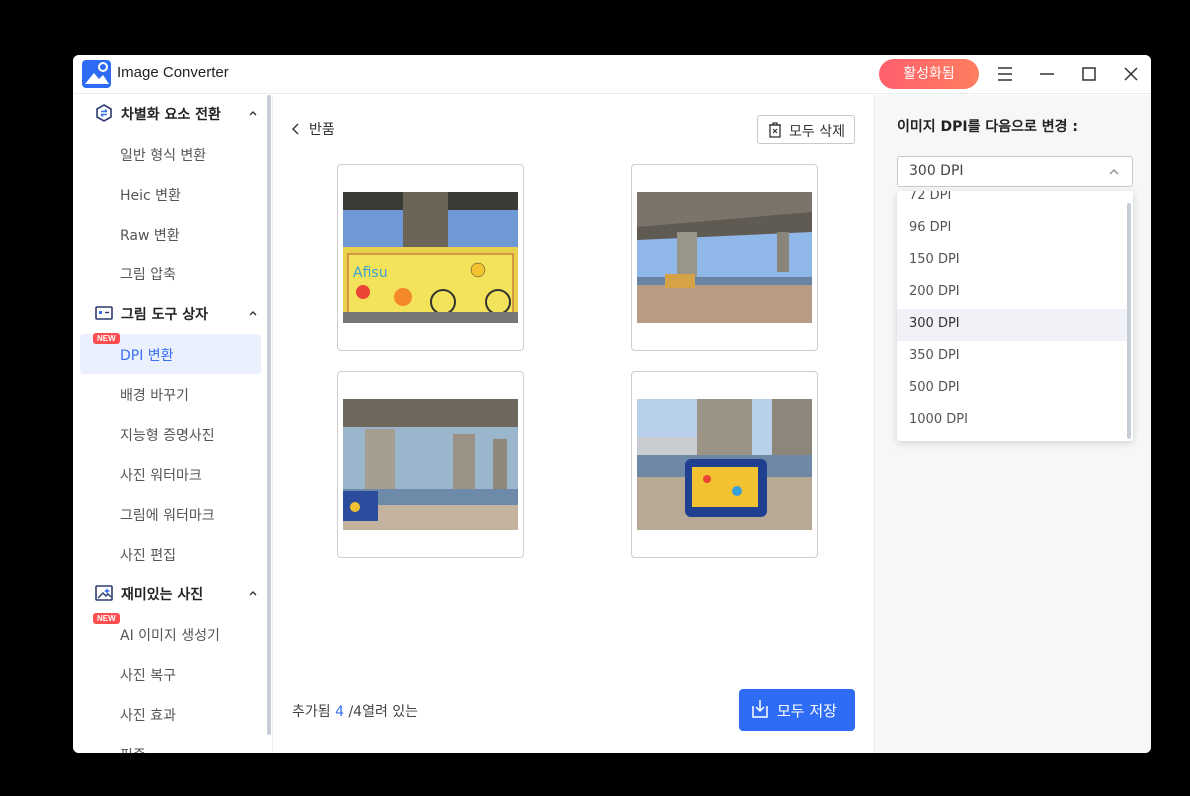 This screenshot has height=796, width=1190. What do you see at coordinates (1012, 293) in the screenshot?
I see `dpi-option: 200 DPI` at bounding box center [1012, 293].